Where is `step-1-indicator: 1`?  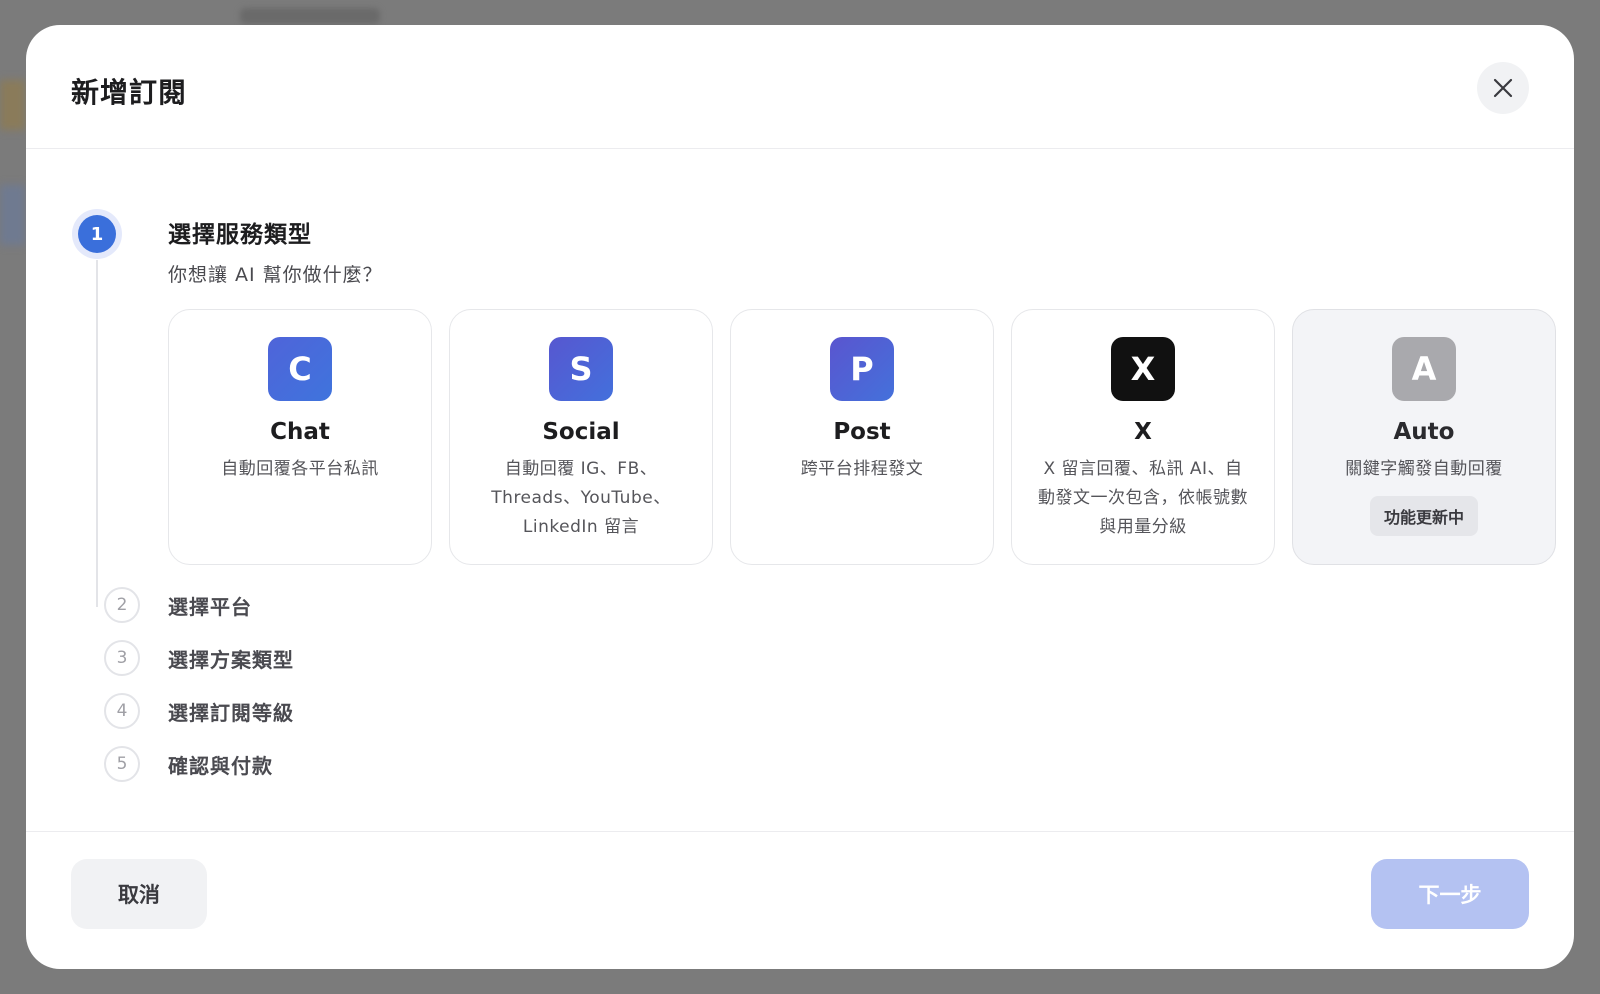 step-1-indicator: 1 is located at coordinates (97, 234).